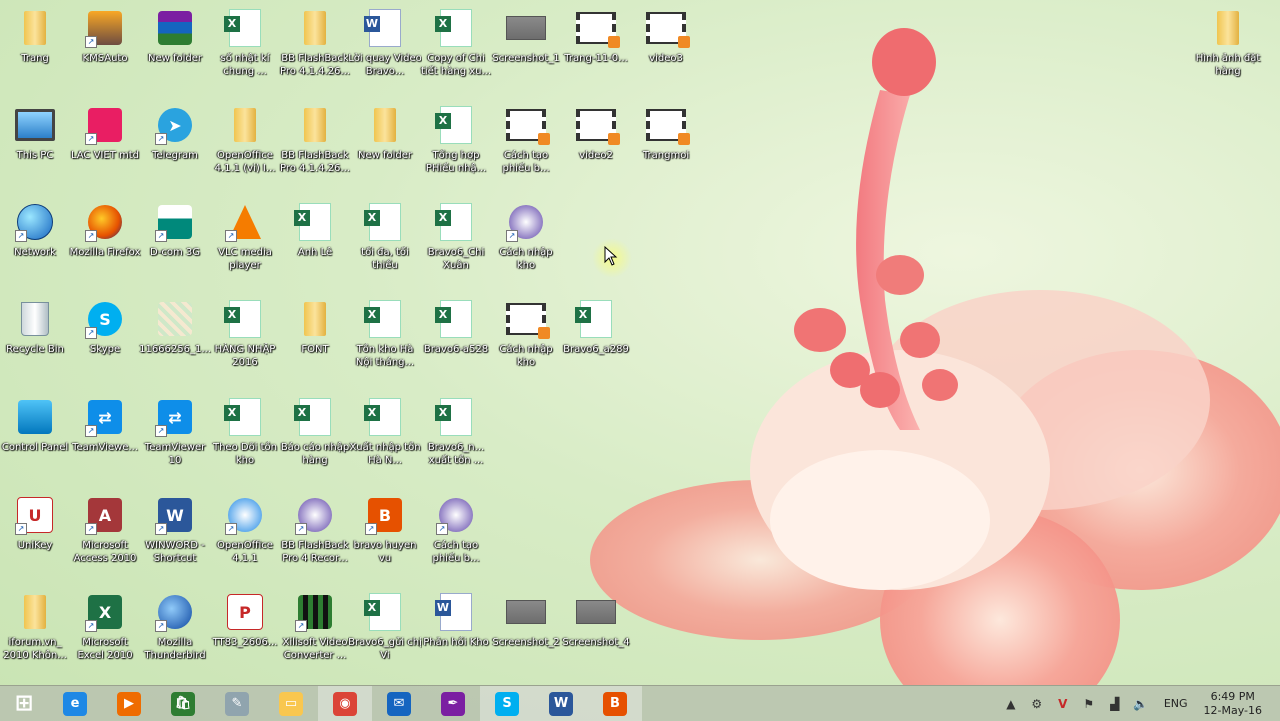 This screenshot has width=1280, height=721. I want to click on input-language: ENG, so click(1176, 703).